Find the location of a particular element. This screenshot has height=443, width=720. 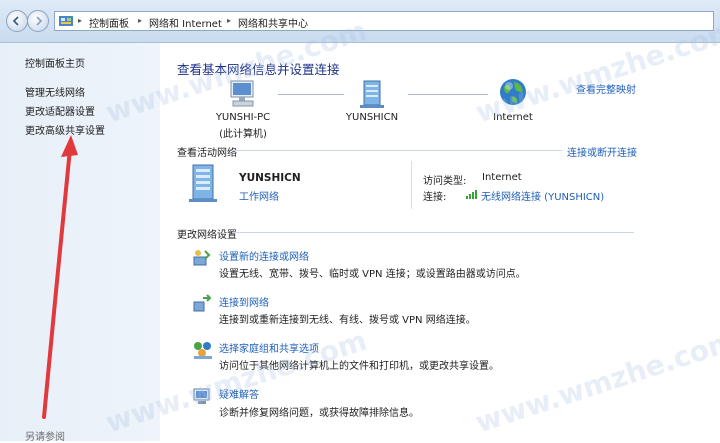

troubleshoot-link: 疑难解答 is located at coordinates (239, 393).